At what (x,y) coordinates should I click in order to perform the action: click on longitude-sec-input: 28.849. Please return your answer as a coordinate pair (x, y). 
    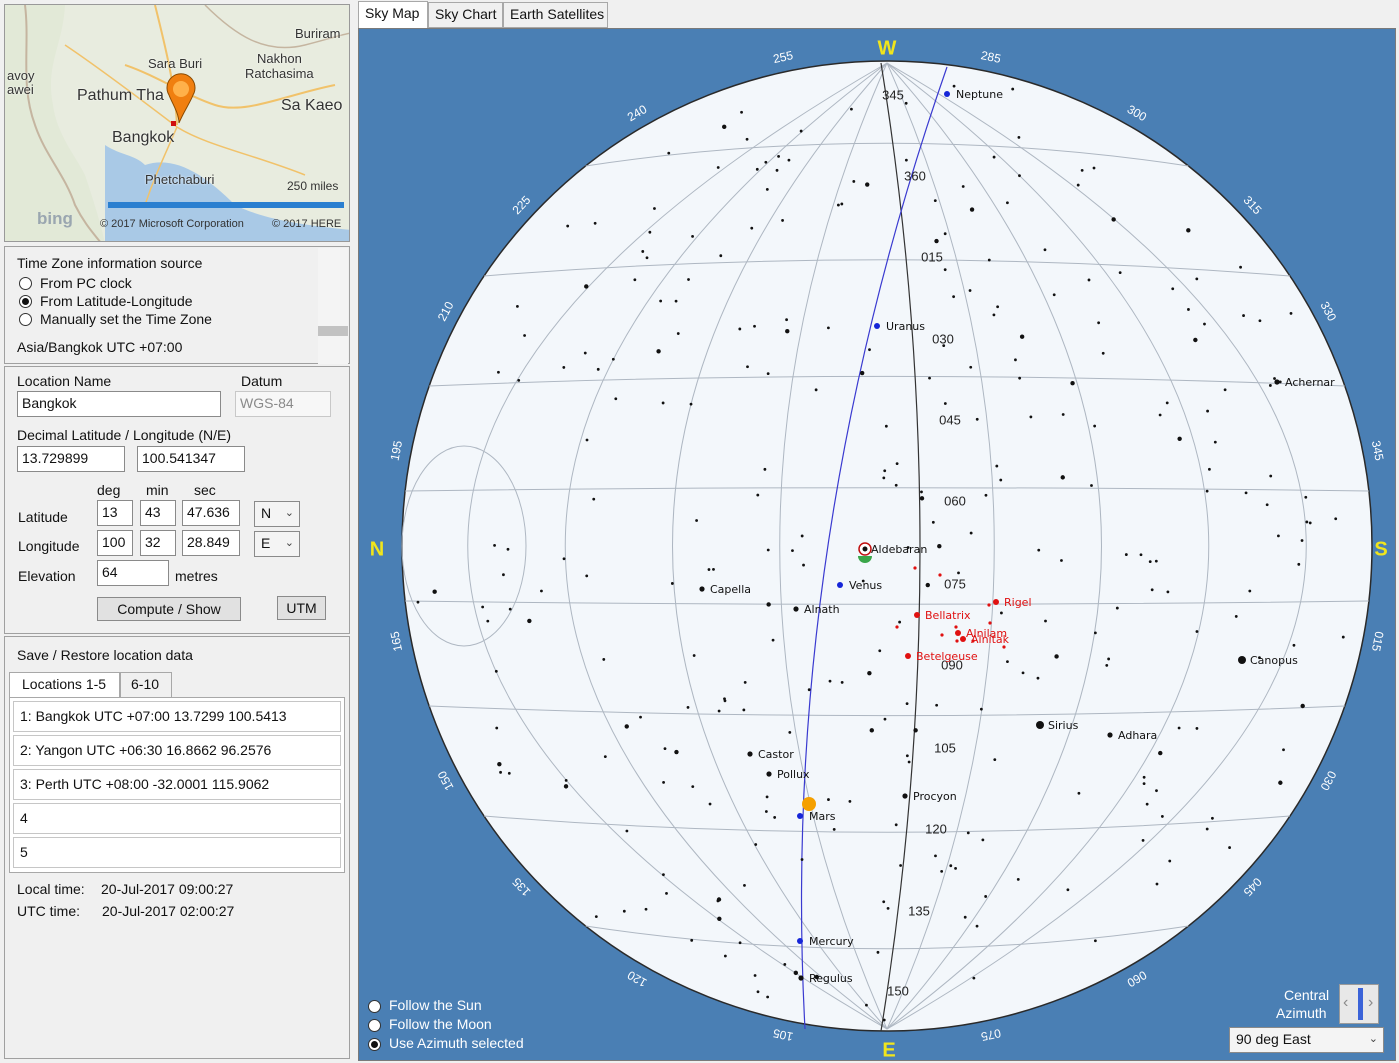
    Looking at the image, I should click on (211, 543).